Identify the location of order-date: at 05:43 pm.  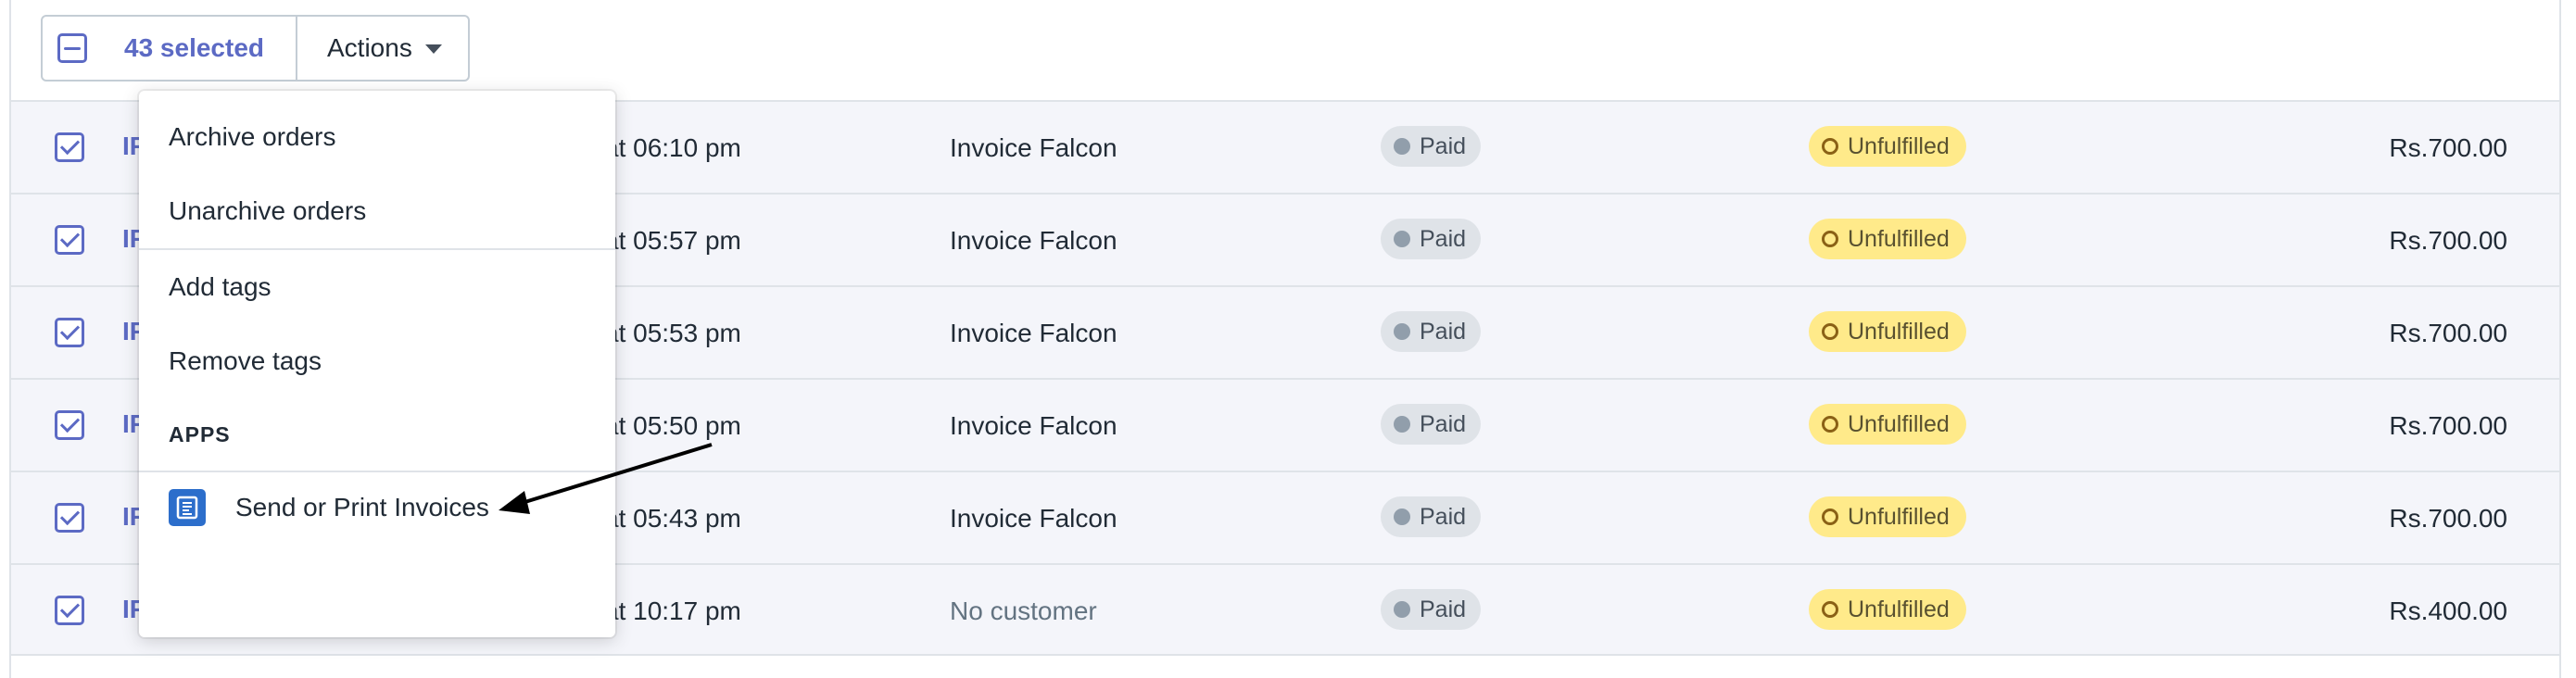
(673, 518).